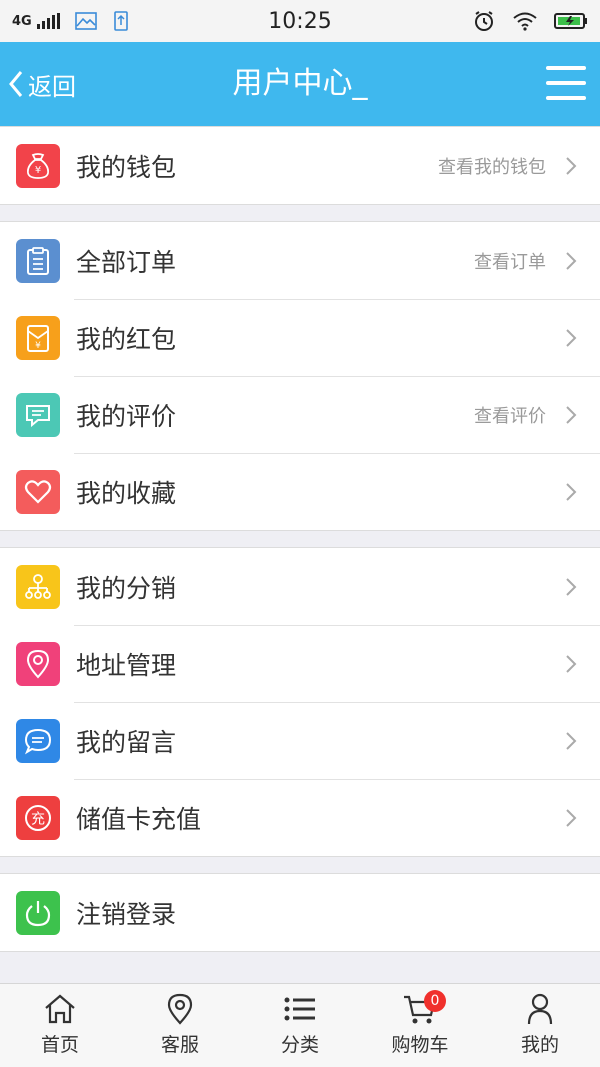  What do you see at coordinates (126, 665) in the screenshot?
I see `row-label: 地址管理` at bounding box center [126, 665].